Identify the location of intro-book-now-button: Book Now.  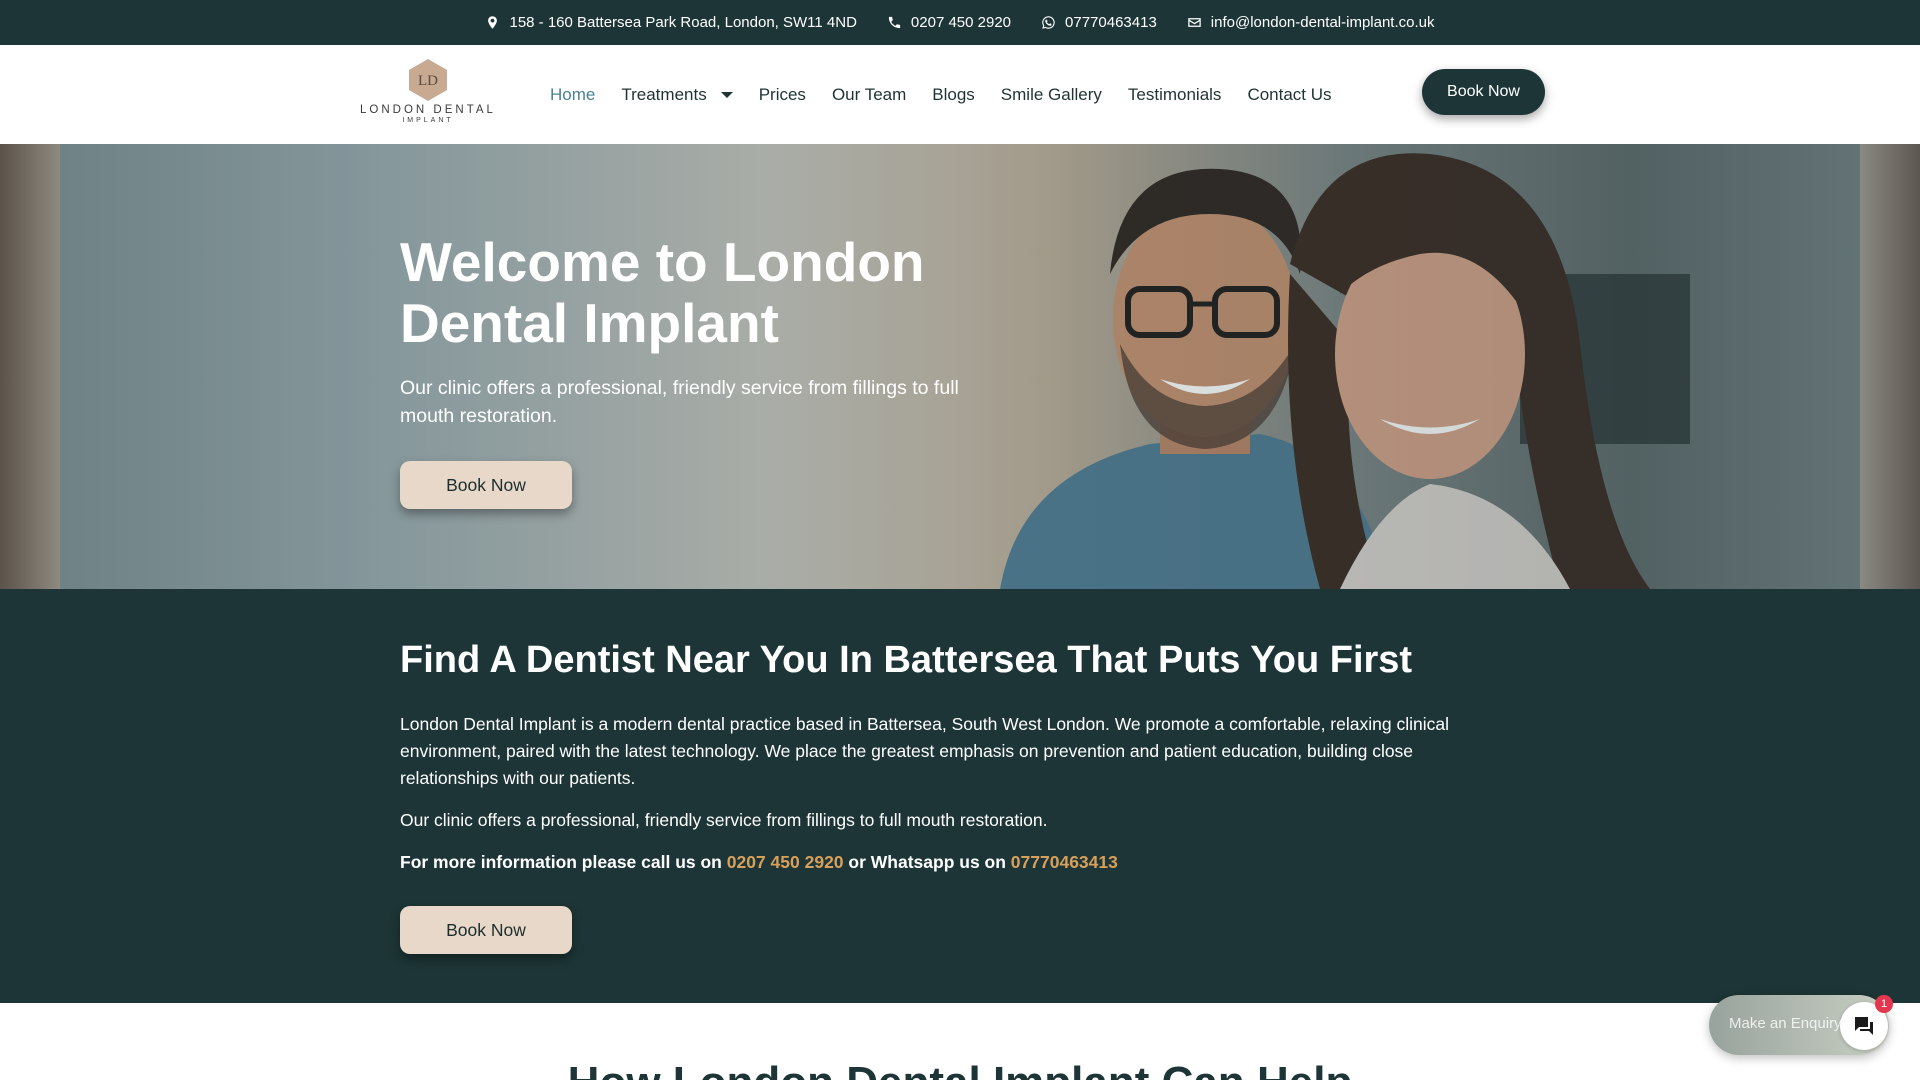
(486, 930).